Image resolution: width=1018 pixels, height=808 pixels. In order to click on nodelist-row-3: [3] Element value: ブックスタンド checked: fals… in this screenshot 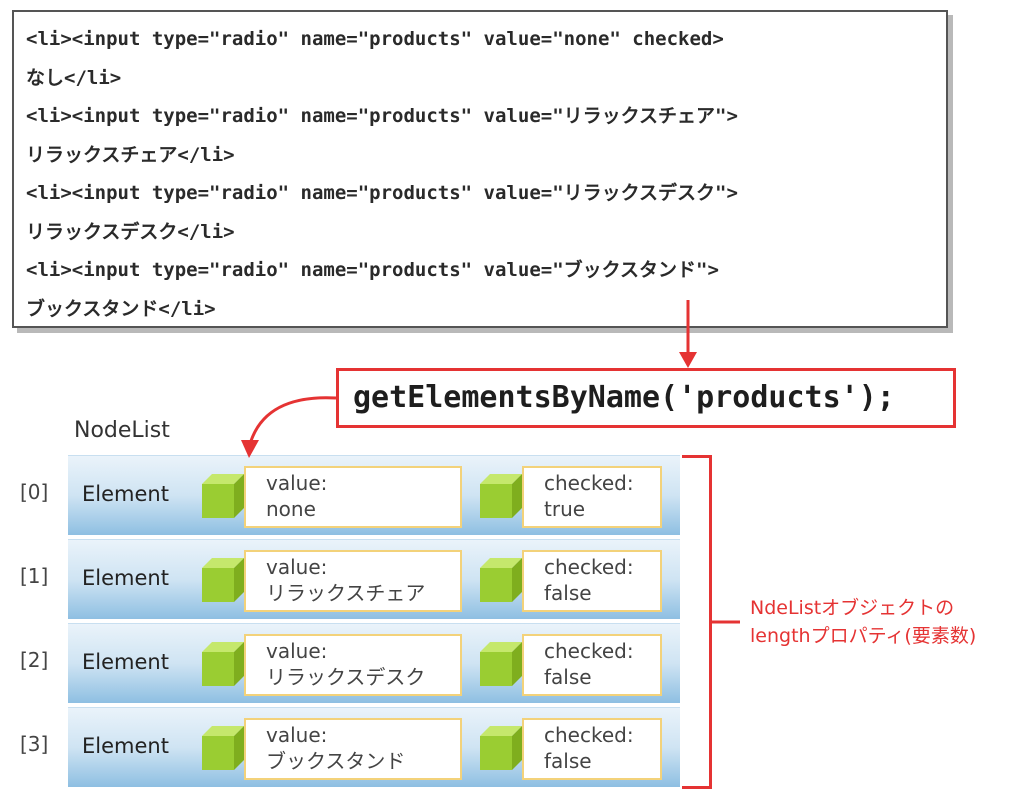, I will do `click(350, 747)`.